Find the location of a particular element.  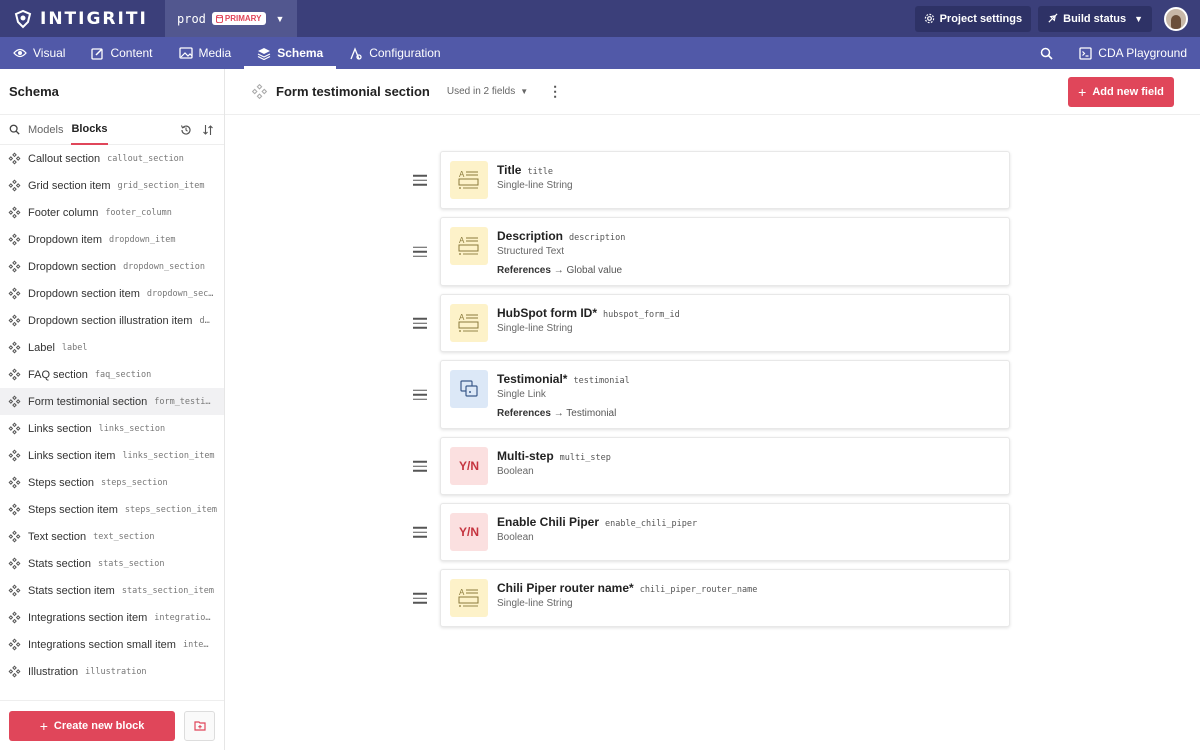

nav-configuration: Configuration is located at coordinates (394, 53).